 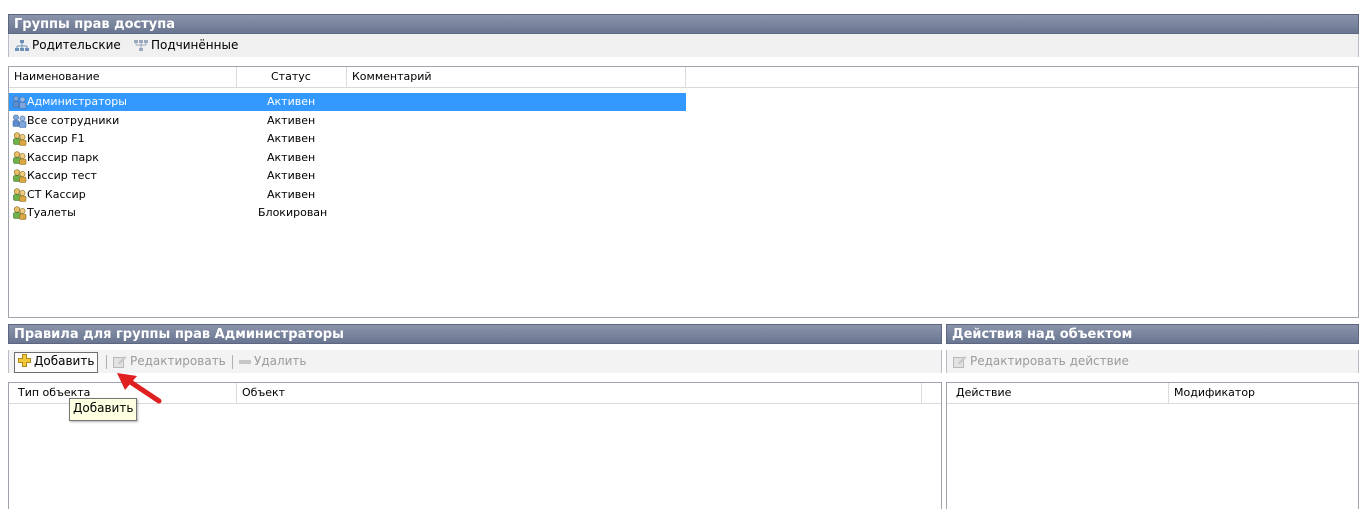 What do you see at coordinates (347, 213) in the screenshot?
I see `group-row: Туалеты Блокирован` at bounding box center [347, 213].